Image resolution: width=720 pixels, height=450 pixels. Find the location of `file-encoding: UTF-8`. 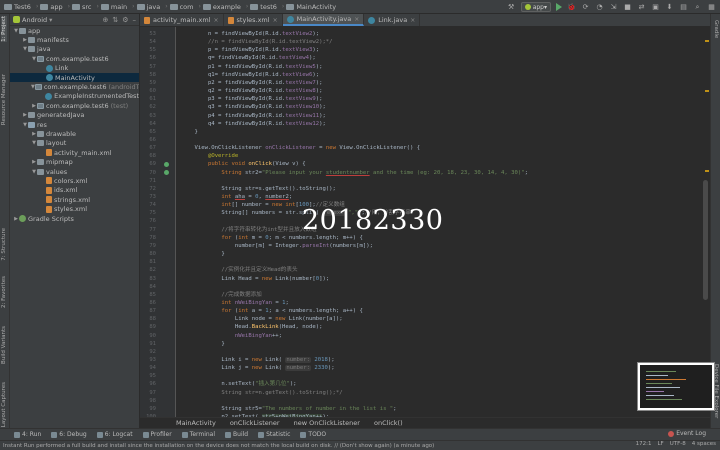

file-encoding: UTF-8 is located at coordinates (678, 444).